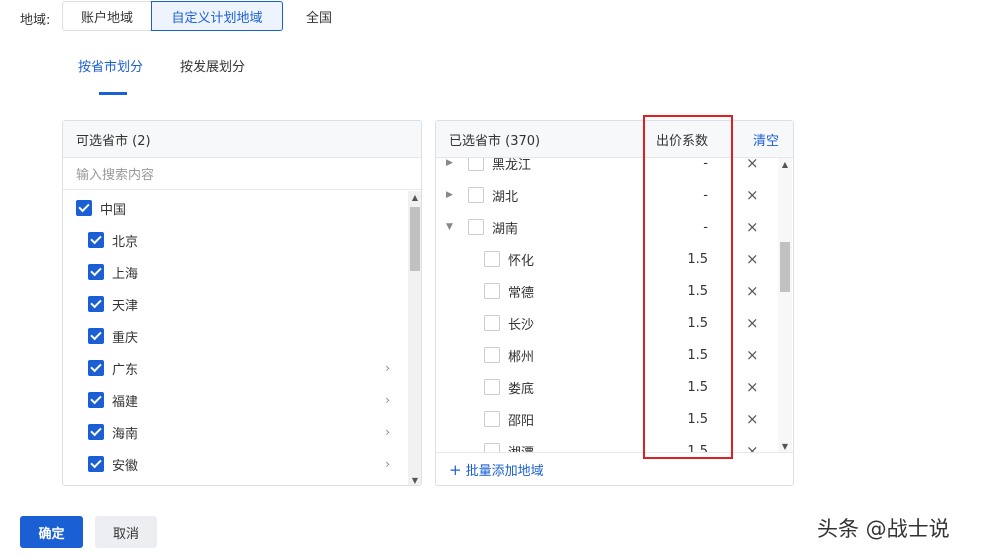  I want to click on row-name: 郴州, so click(521, 357).